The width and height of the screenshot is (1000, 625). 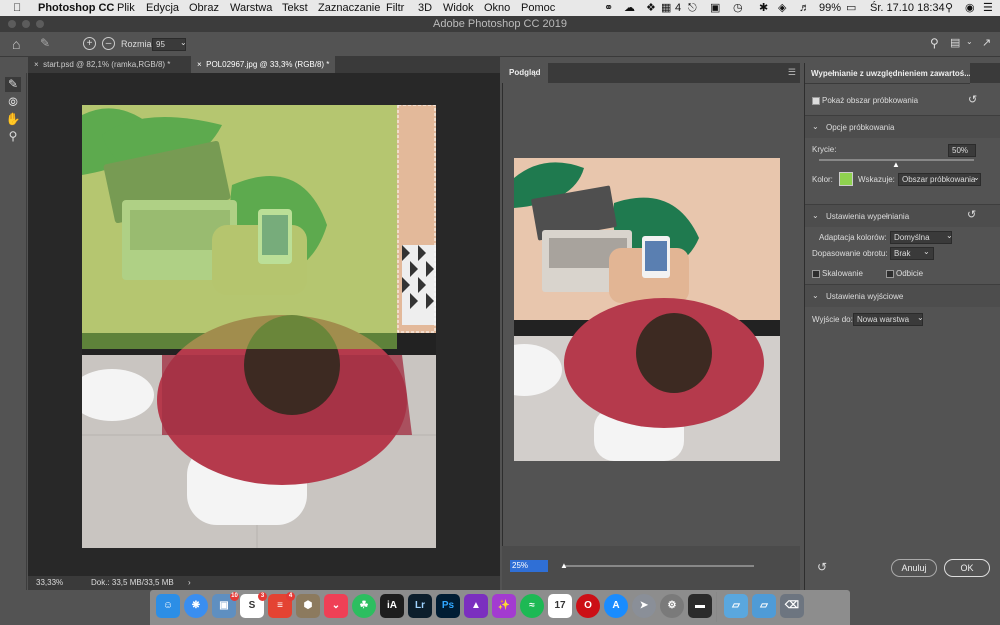 I want to click on control-center-icon: ☰, so click(x=988, y=8).